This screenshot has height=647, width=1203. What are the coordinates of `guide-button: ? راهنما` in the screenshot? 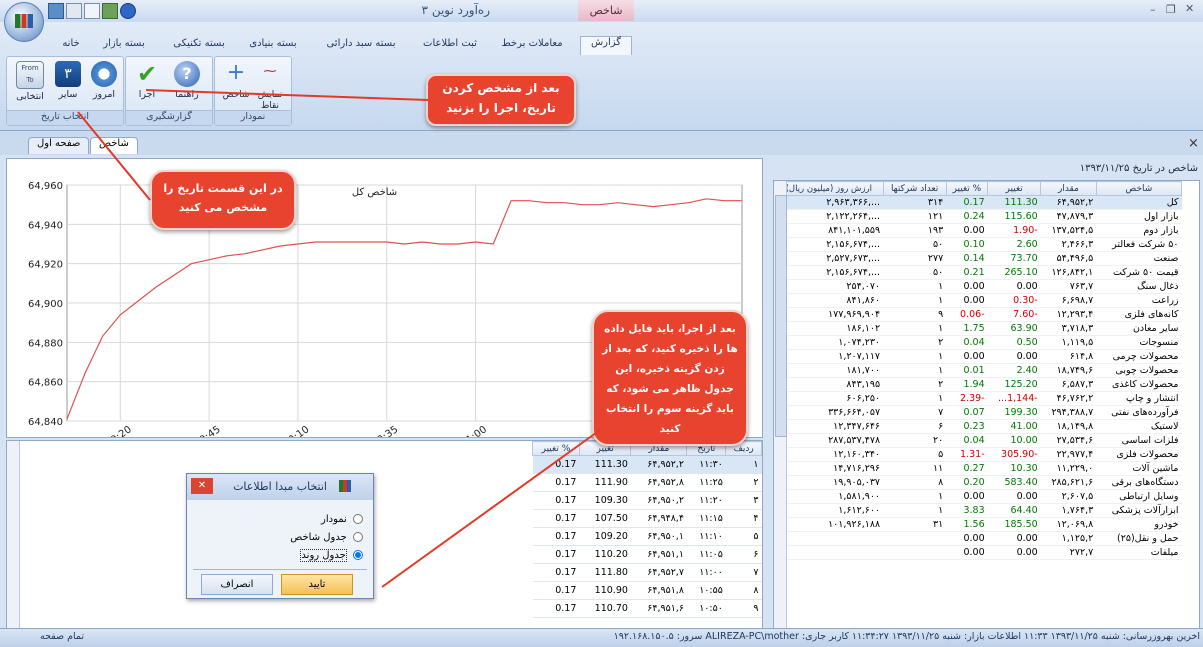 It's located at (187, 83).